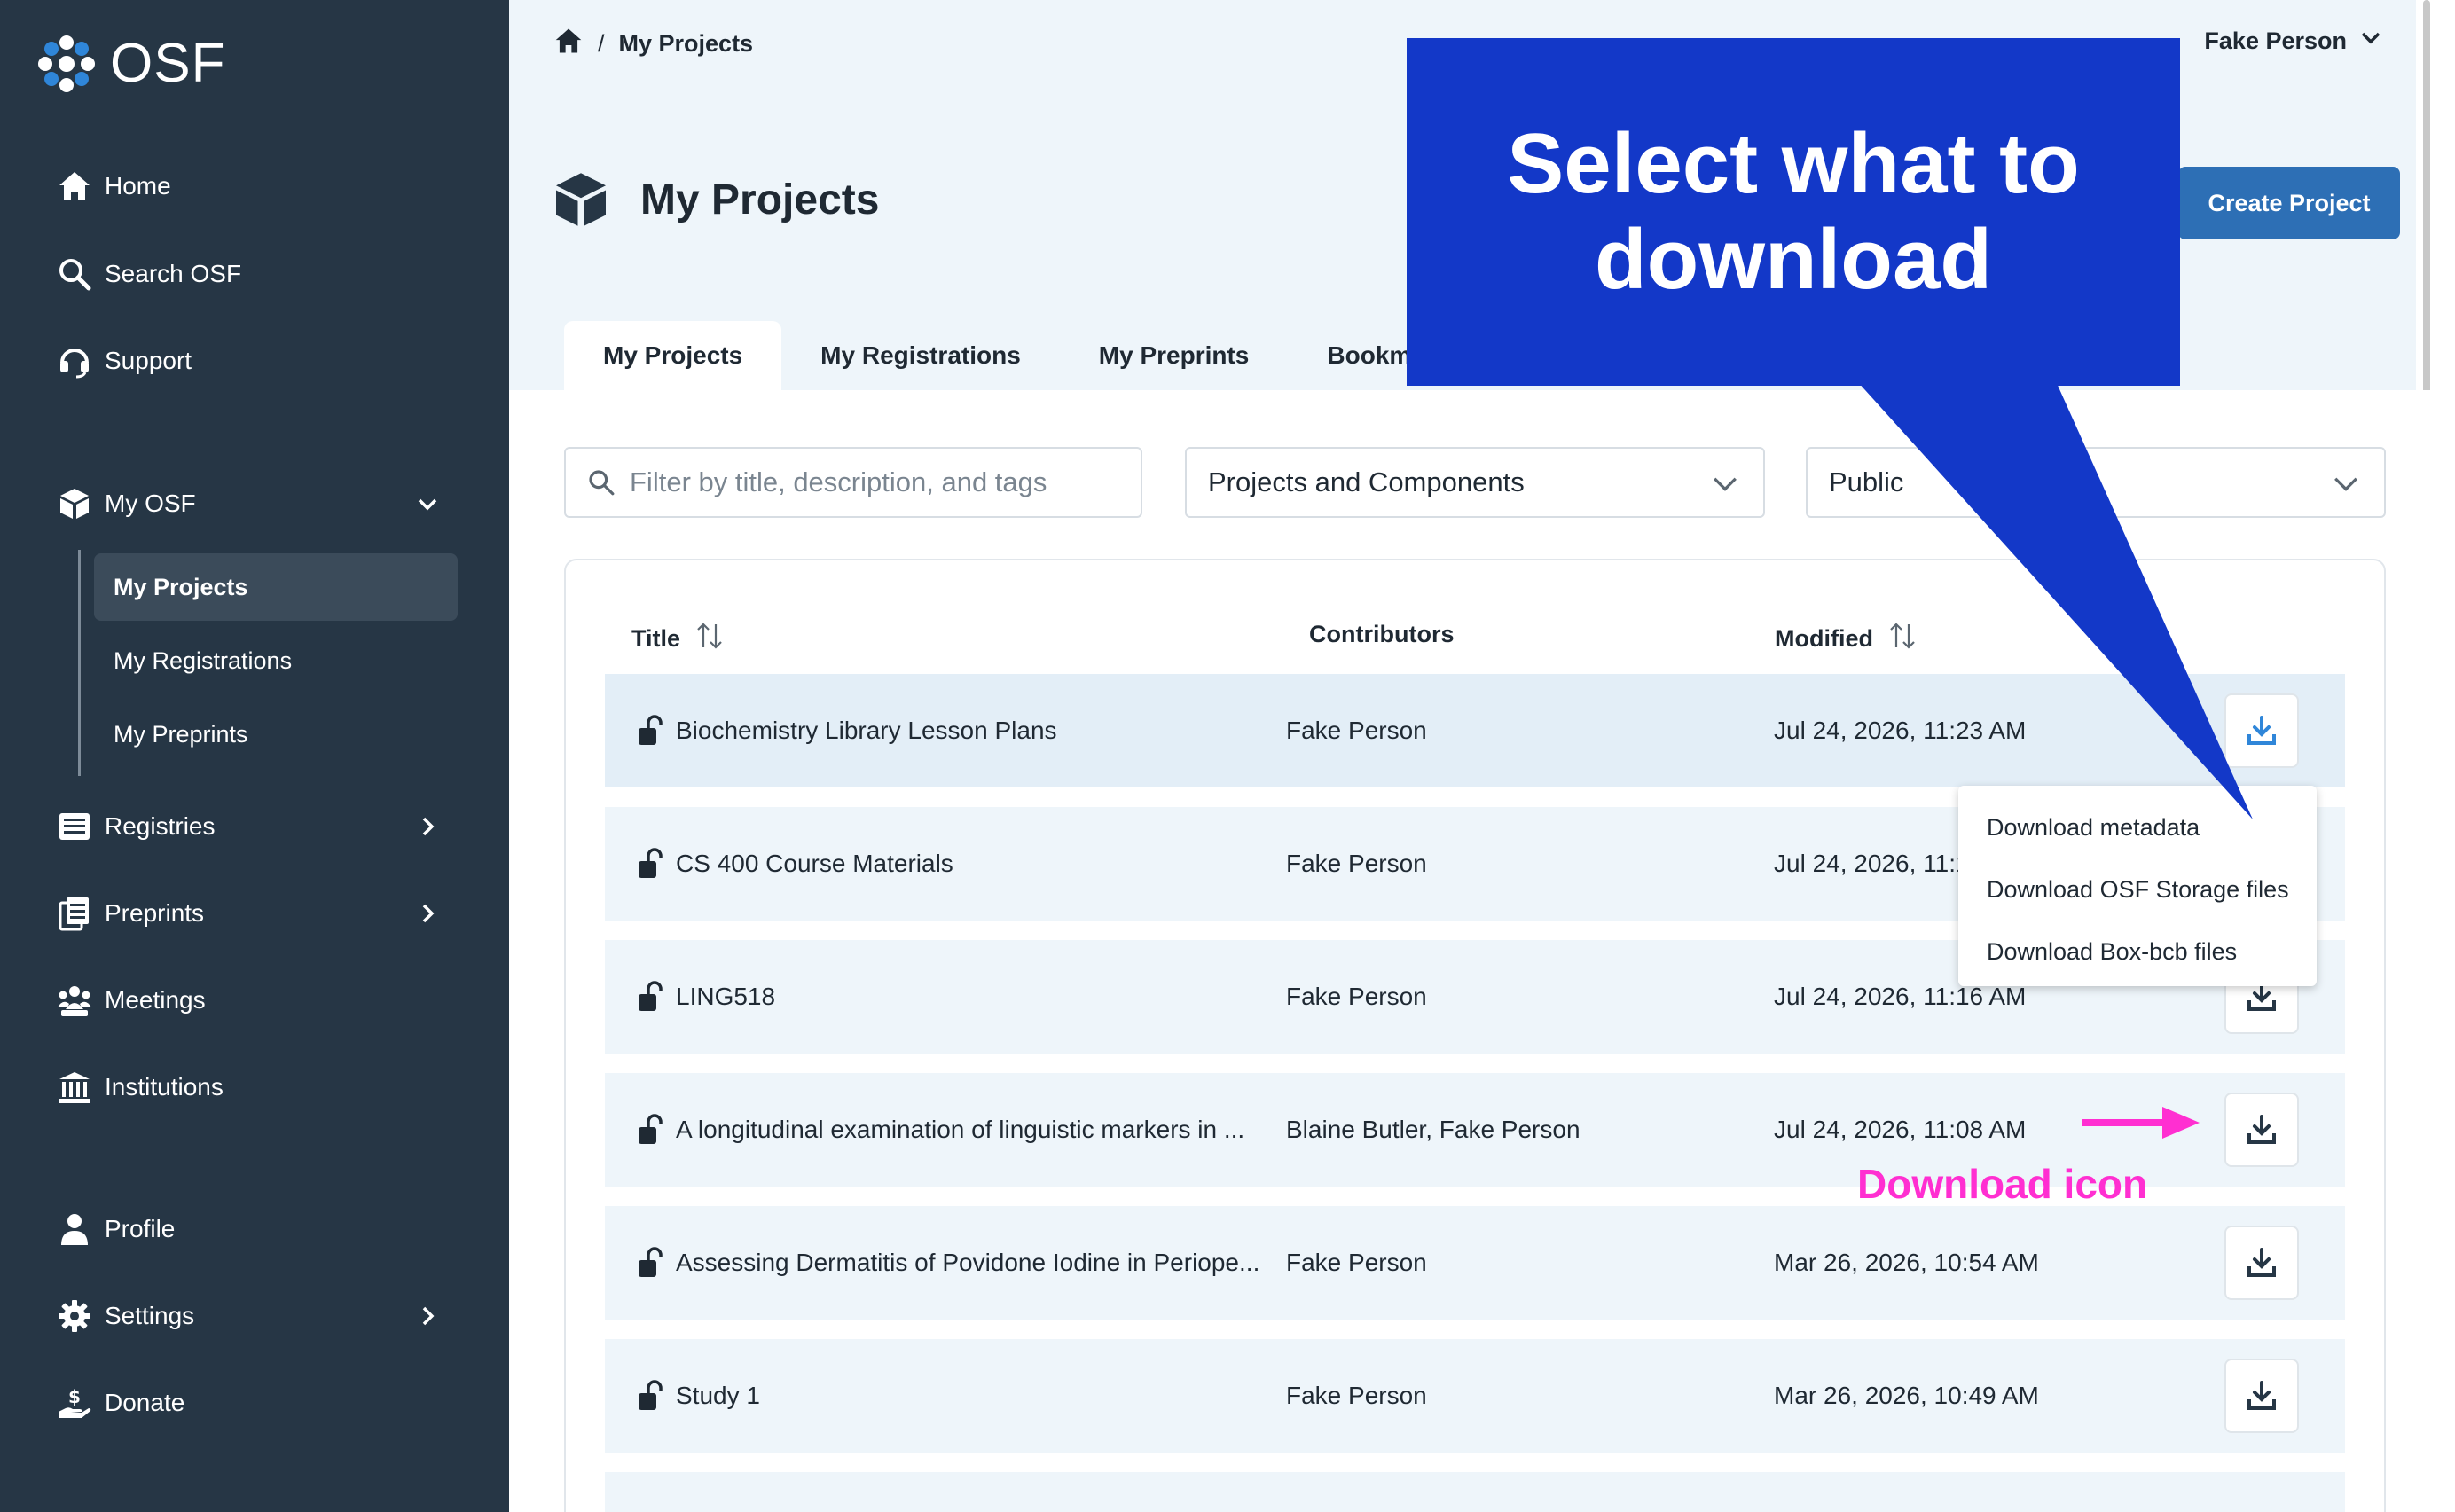 Image resolution: width=2455 pixels, height=1512 pixels. Describe the element at coordinates (1366, 481) in the screenshot. I see `type-filter-value: Projects and Components` at that location.